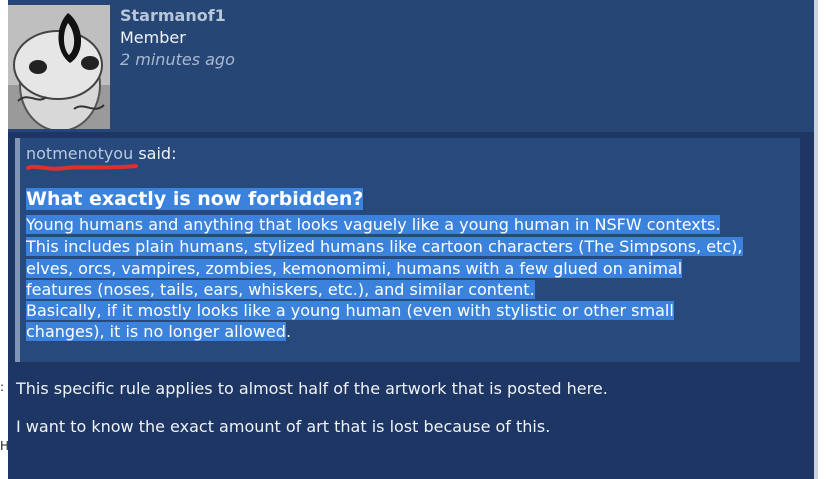 This screenshot has height=479, width=833. Describe the element at coordinates (177, 59) in the screenshot. I see `post-timestamp: 2 minutes ago` at that location.